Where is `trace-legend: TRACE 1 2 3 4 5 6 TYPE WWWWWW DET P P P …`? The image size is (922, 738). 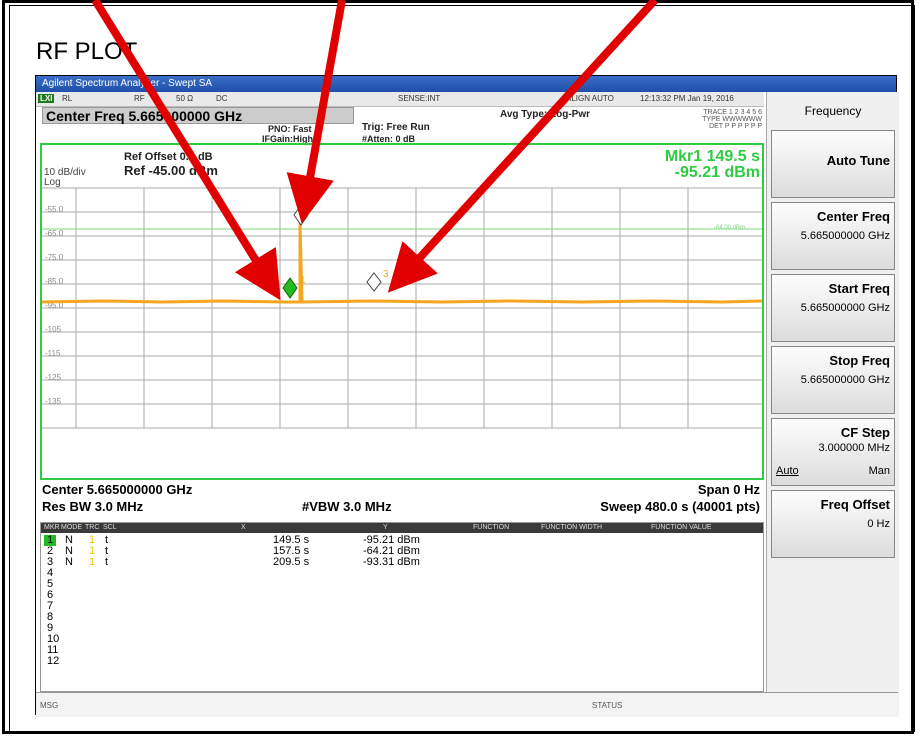
trace-legend: TRACE 1 2 3 4 5 6 TYPE WWWWWW DET P P P … is located at coordinates (728, 119).